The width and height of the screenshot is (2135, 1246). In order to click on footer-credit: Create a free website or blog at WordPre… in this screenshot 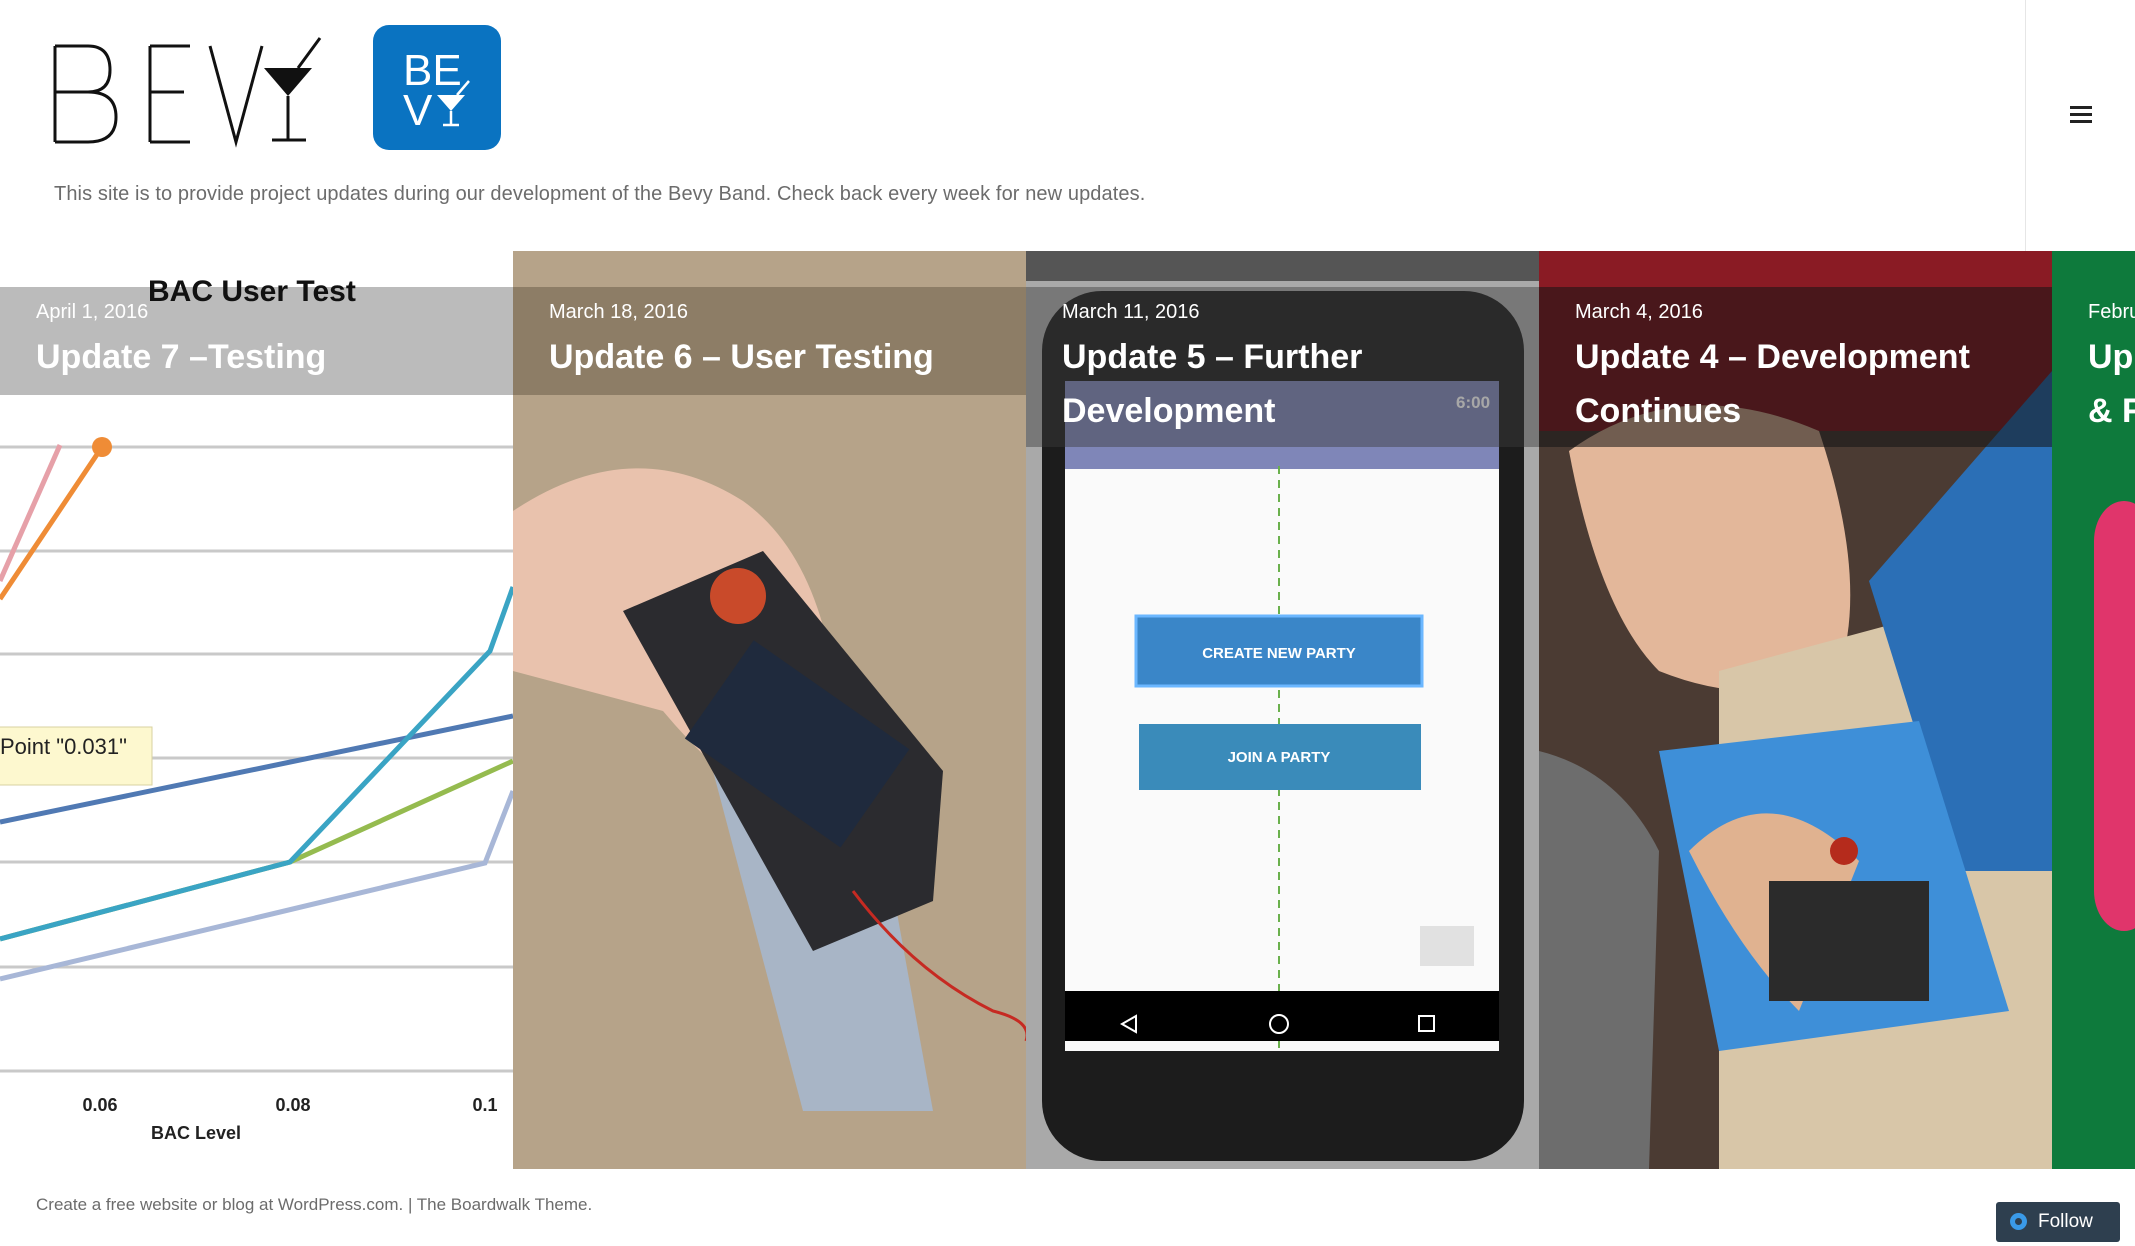, I will do `click(314, 1205)`.